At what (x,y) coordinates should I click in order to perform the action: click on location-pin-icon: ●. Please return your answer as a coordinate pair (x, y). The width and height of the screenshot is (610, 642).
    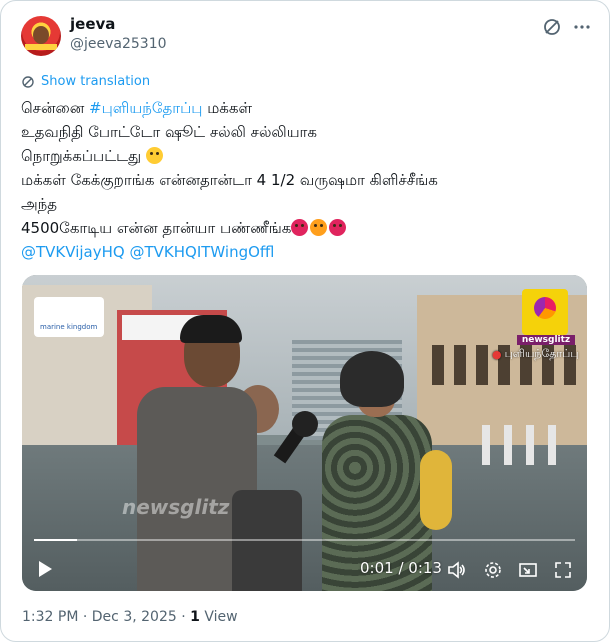
    Looking at the image, I should click on (497, 354).